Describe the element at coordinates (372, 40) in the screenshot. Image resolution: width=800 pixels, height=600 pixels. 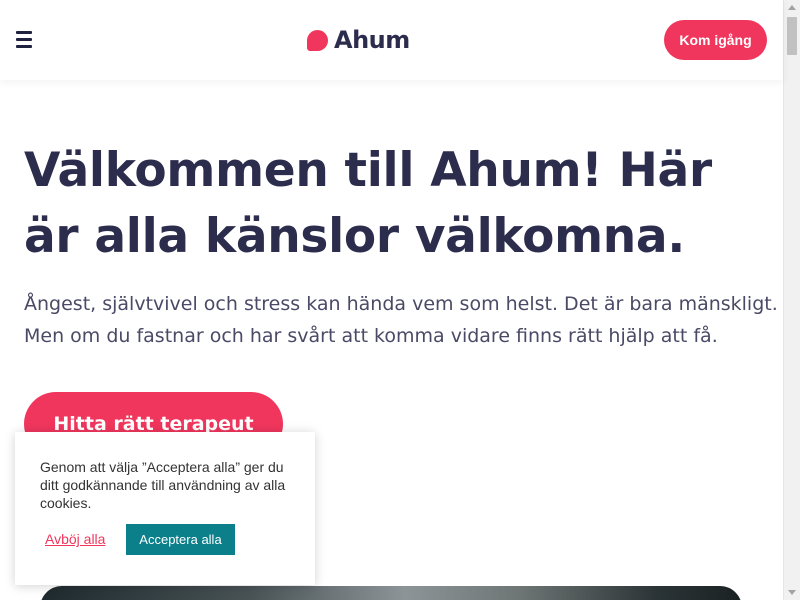
I see `logo-text: Ahum` at that location.